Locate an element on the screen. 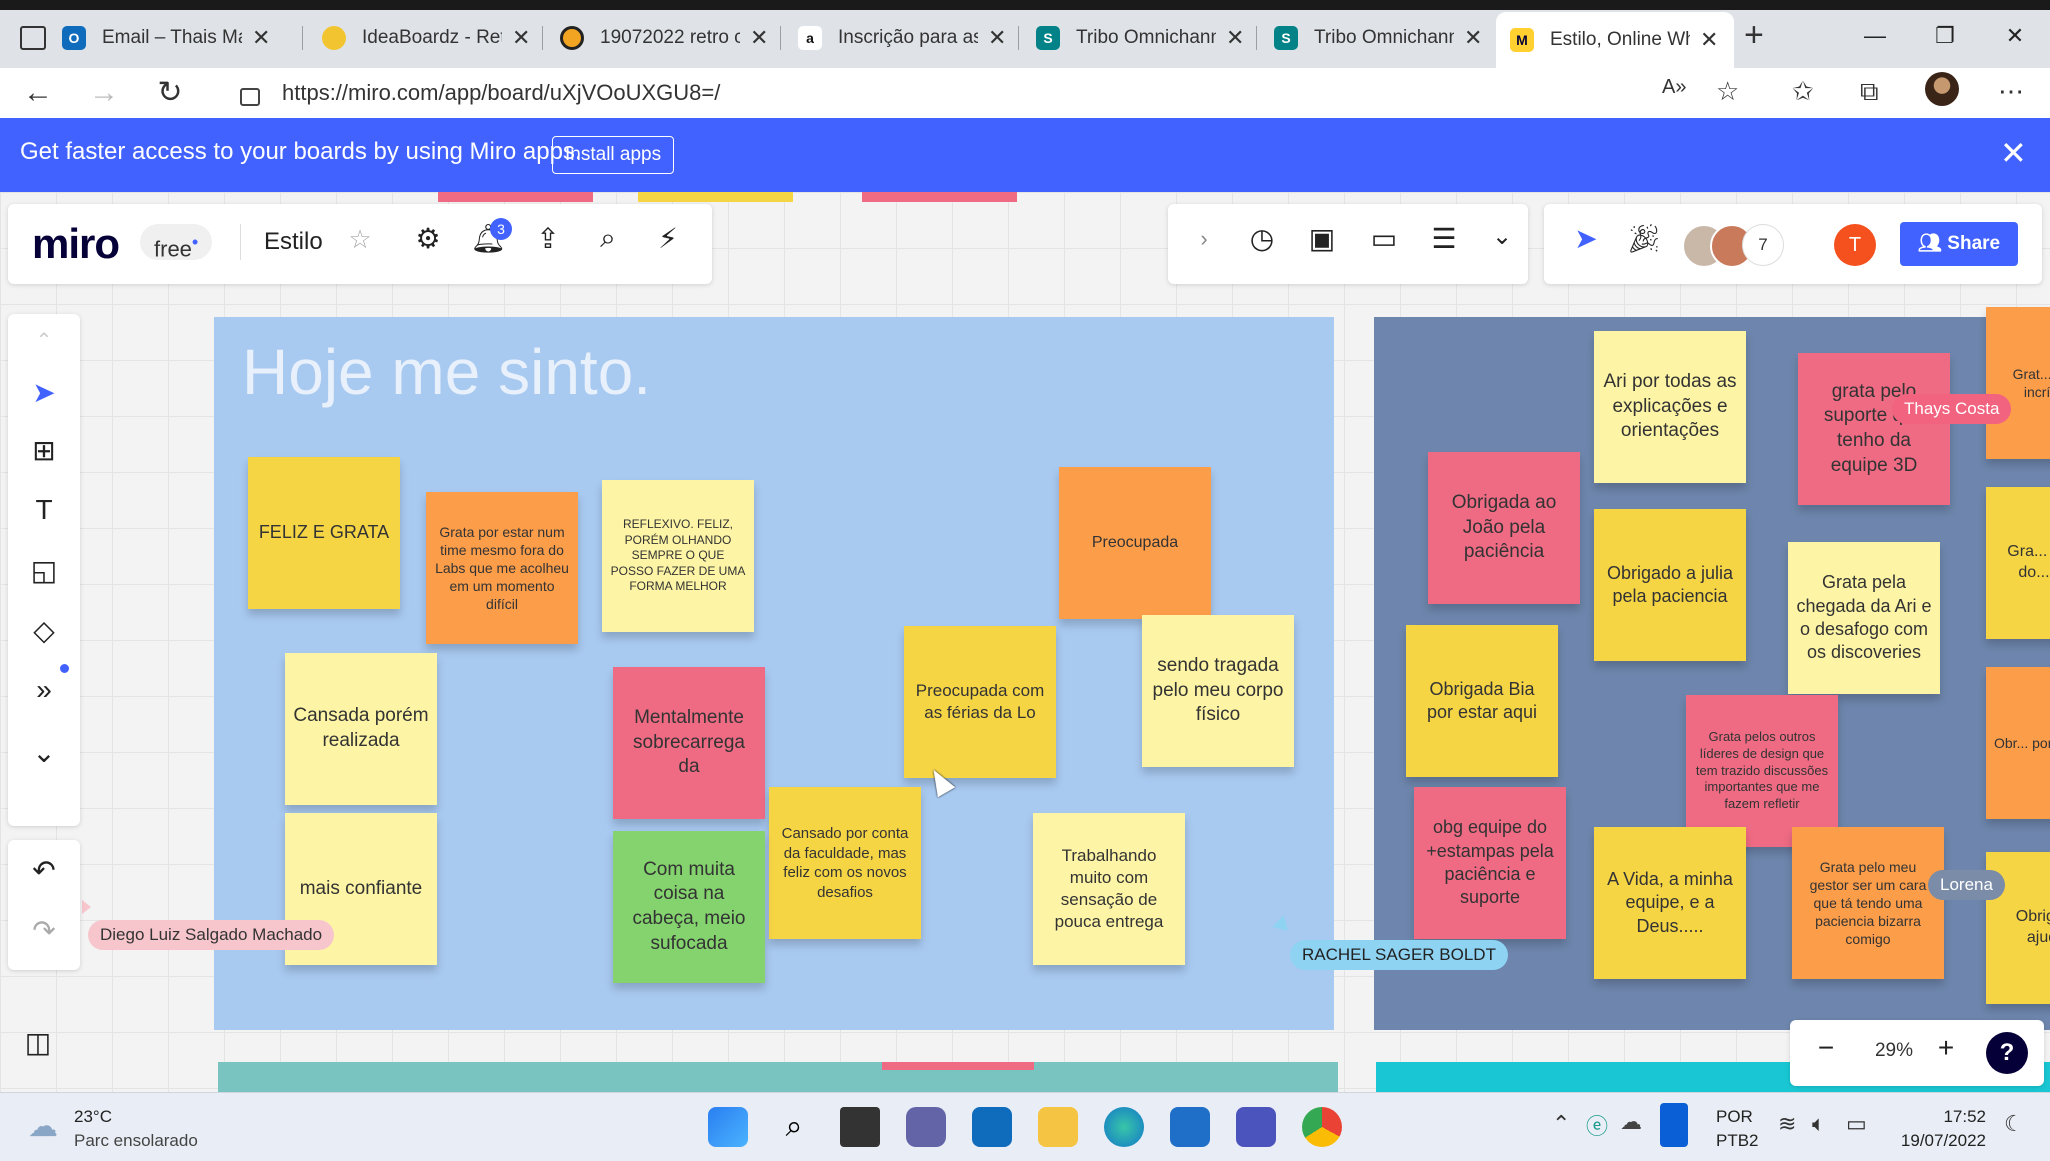 Image resolution: width=2050 pixels, height=1161 pixels. expand-down-icon: ⌄ is located at coordinates (44, 752).